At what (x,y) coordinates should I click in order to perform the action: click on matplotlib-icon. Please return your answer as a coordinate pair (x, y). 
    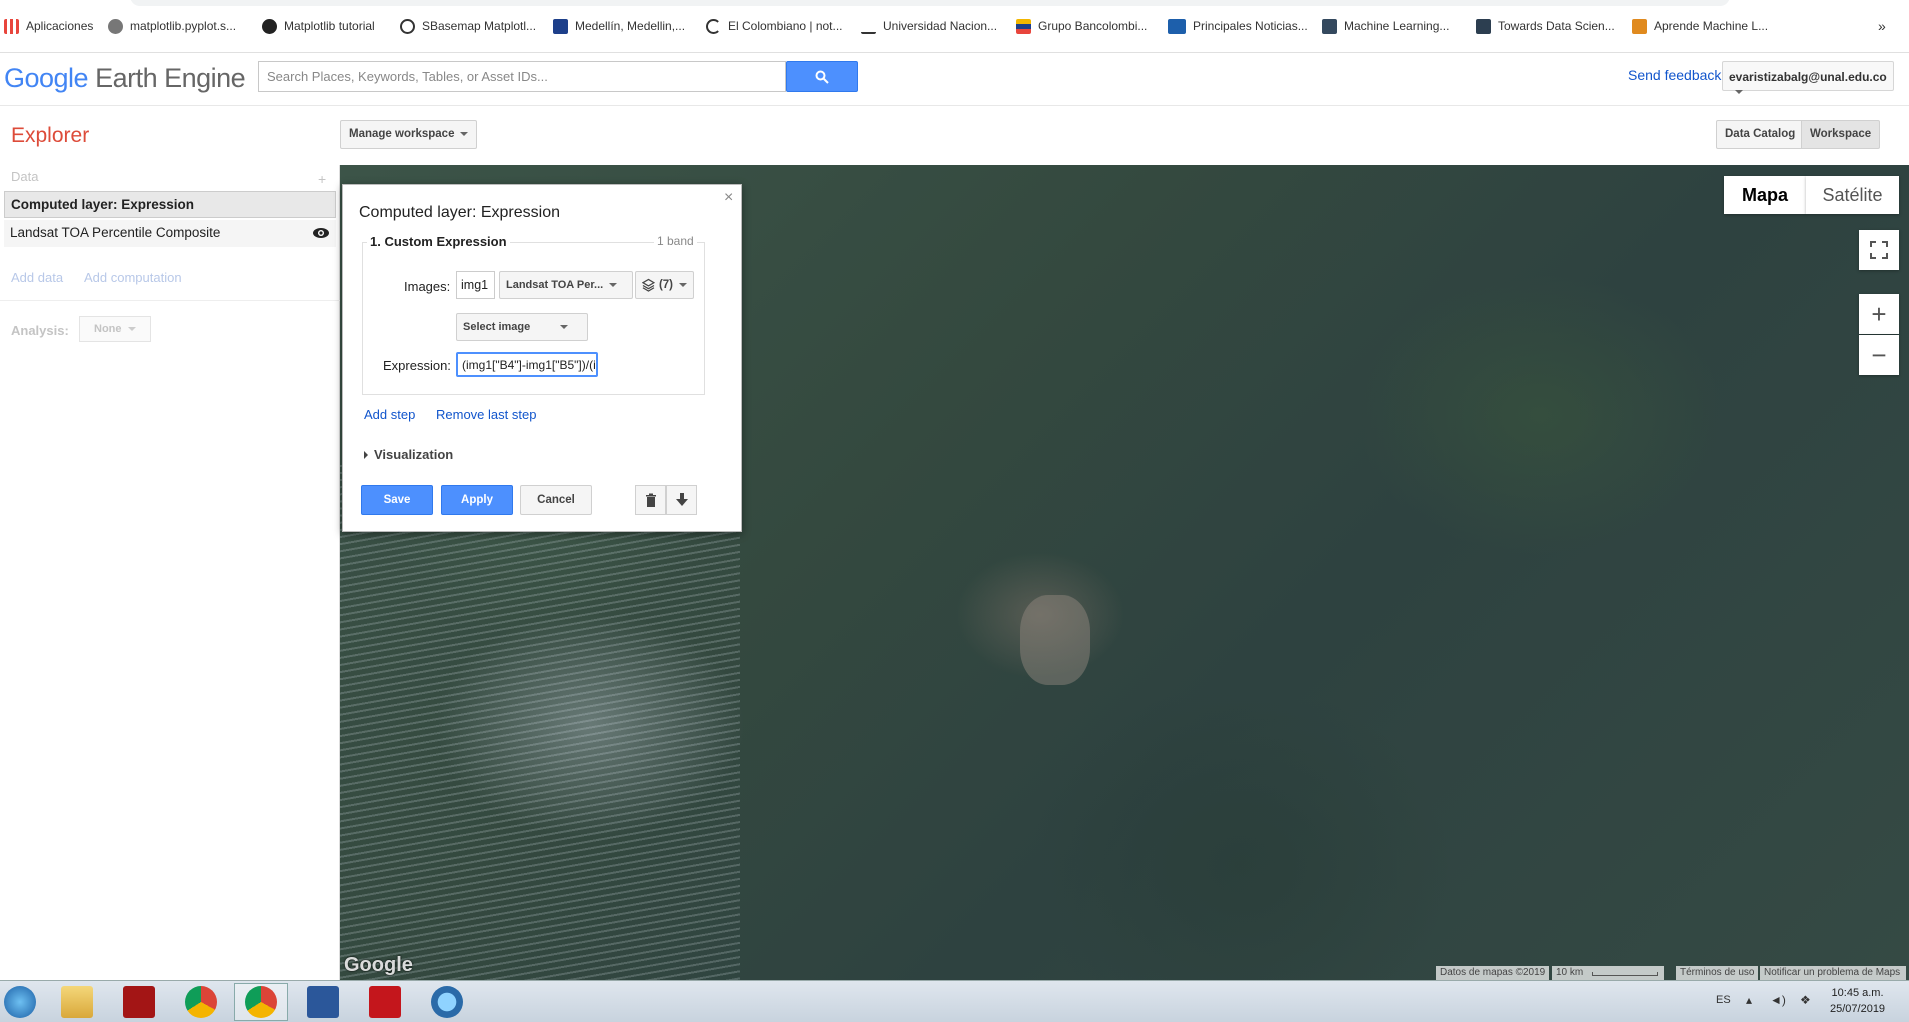
    Looking at the image, I should click on (115, 26).